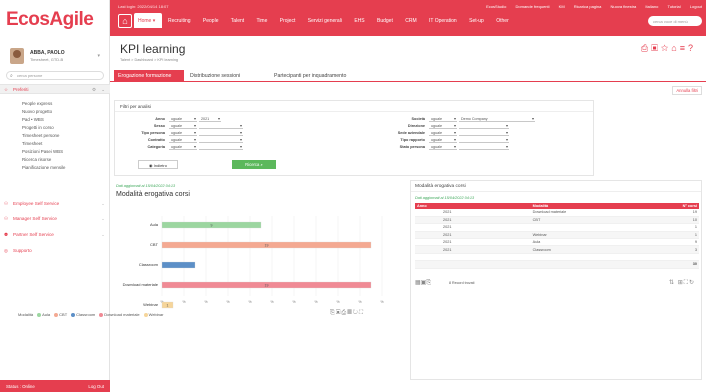 This screenshot has height=392, width=706. I want to click on tab-erogazione: Erogazione formazione, so click(149, 76).